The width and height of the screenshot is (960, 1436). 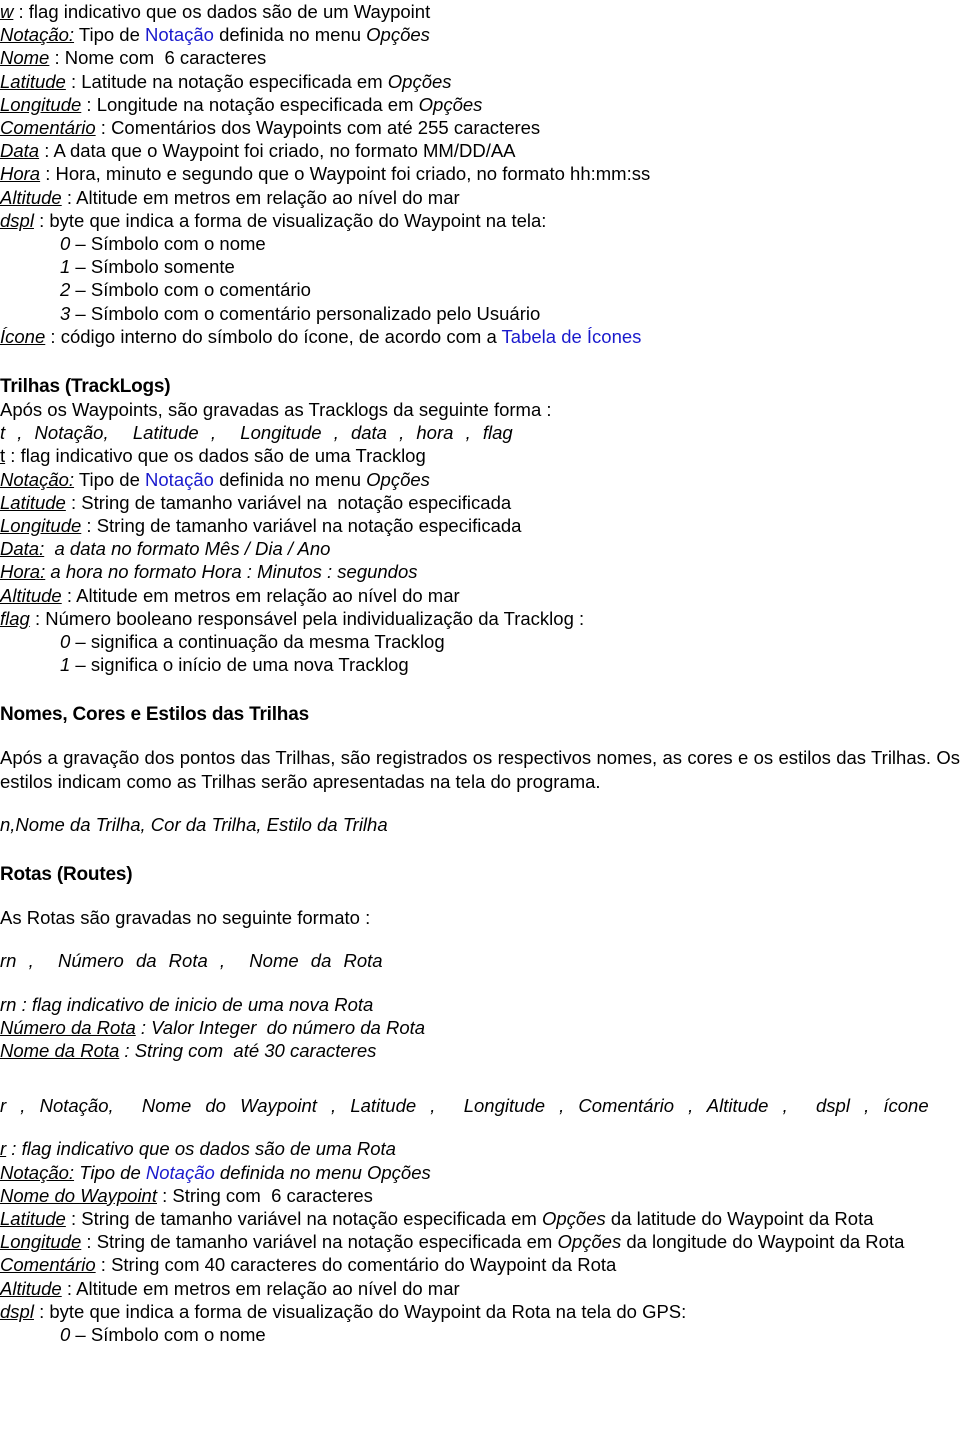 I want to click on field-desc-post: definida no menu Opções, so click(x=322, y=1172).